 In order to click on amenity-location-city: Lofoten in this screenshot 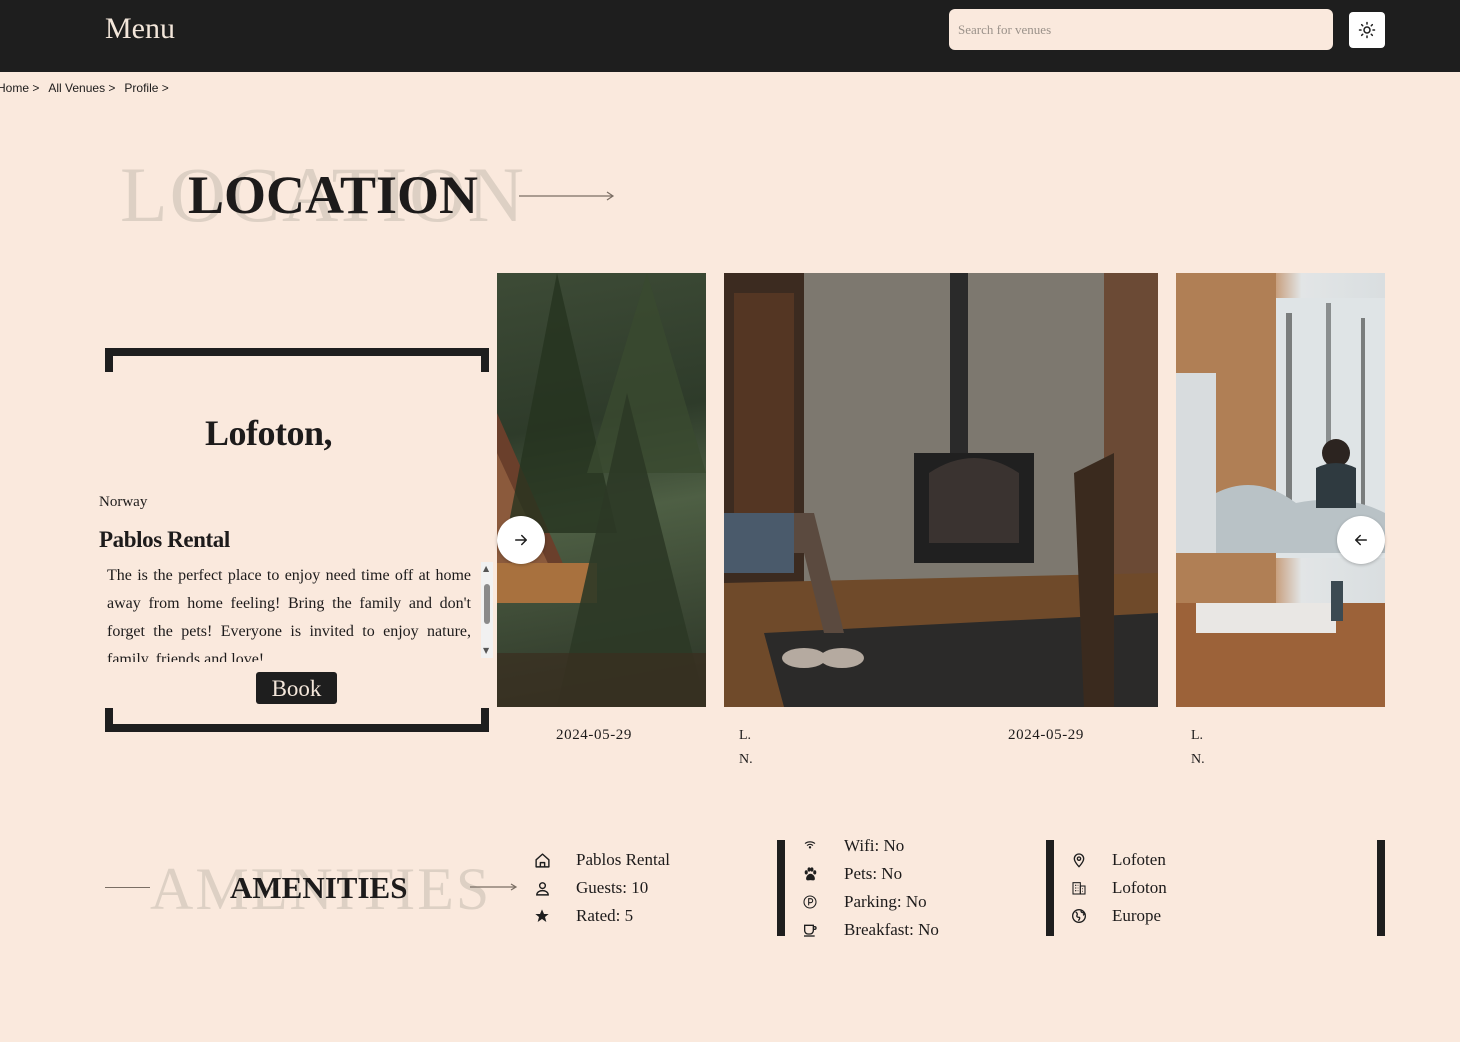, I will do `click(1118, 860)`.